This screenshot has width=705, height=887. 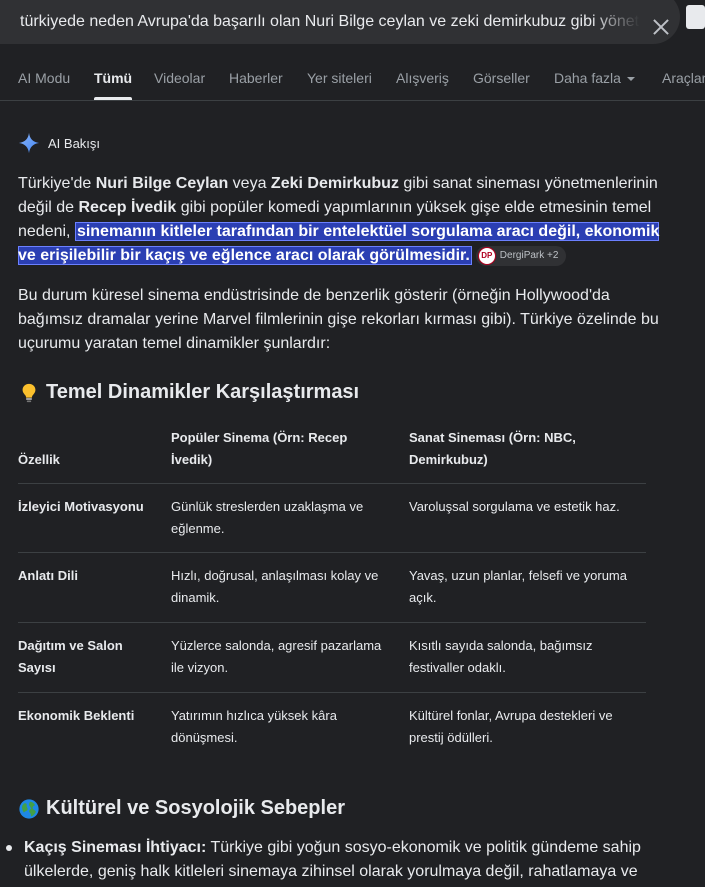 What do you see at coordinates (683, 78) in the screenshot?
I see `tab-tools: Araçlar` at bounding box center [683, 78].